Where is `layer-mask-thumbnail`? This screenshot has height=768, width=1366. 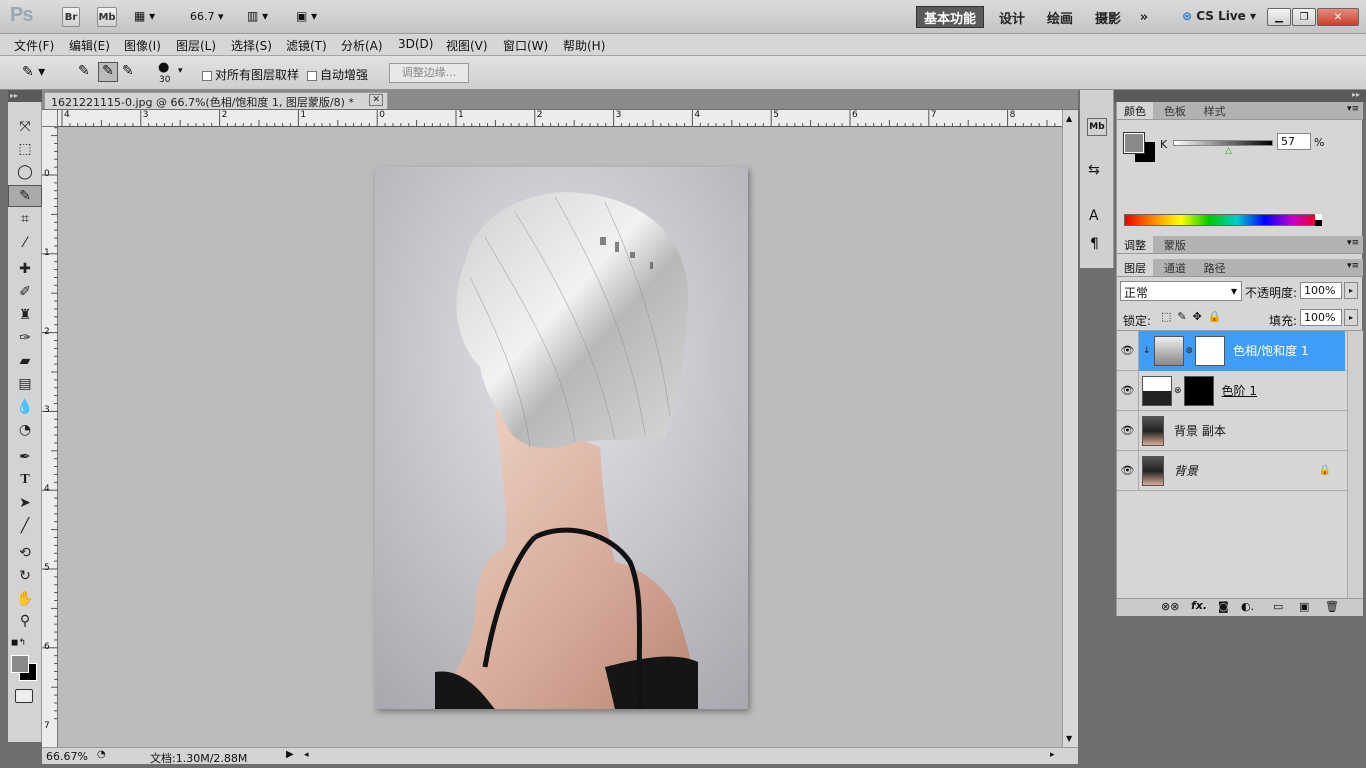
layer-mask-thumbnail is located at coordinates (1198, 390).